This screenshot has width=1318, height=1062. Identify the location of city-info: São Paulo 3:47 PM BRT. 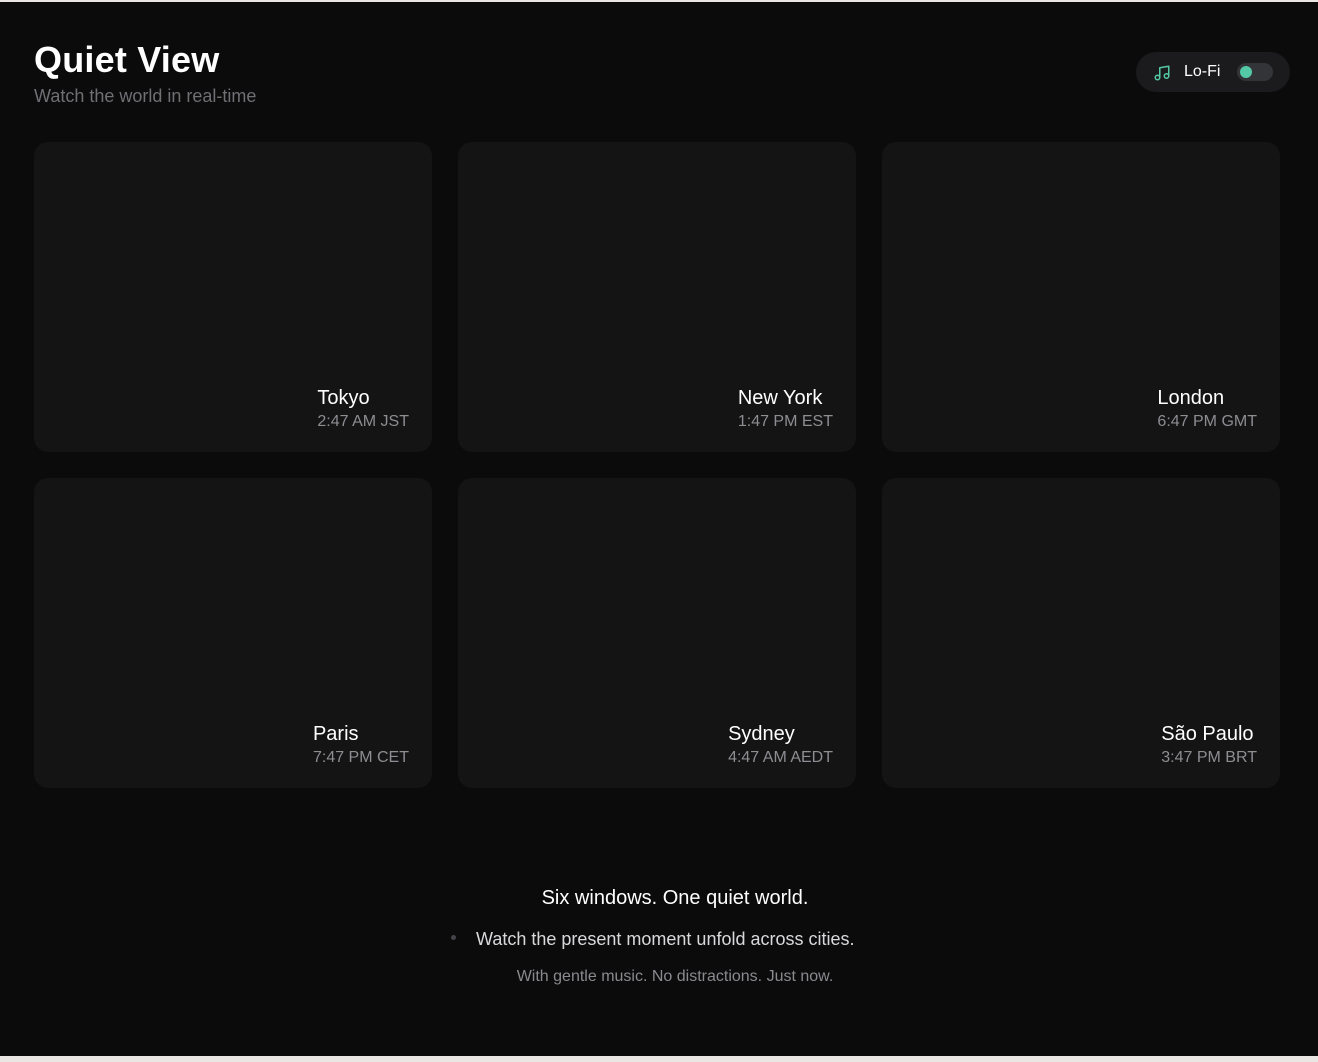
(1209, 744).